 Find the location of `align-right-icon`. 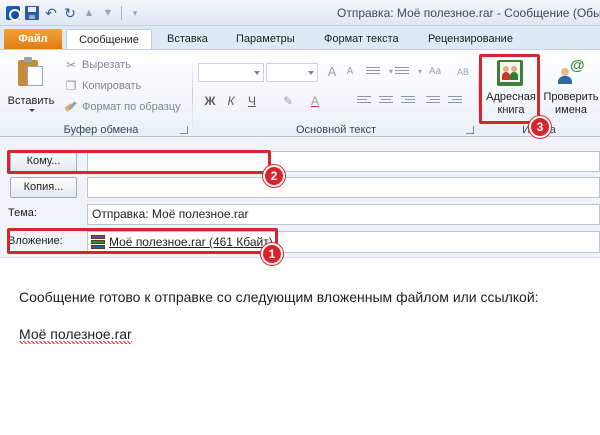

align-right-icon is located at coordinates (408, 102).